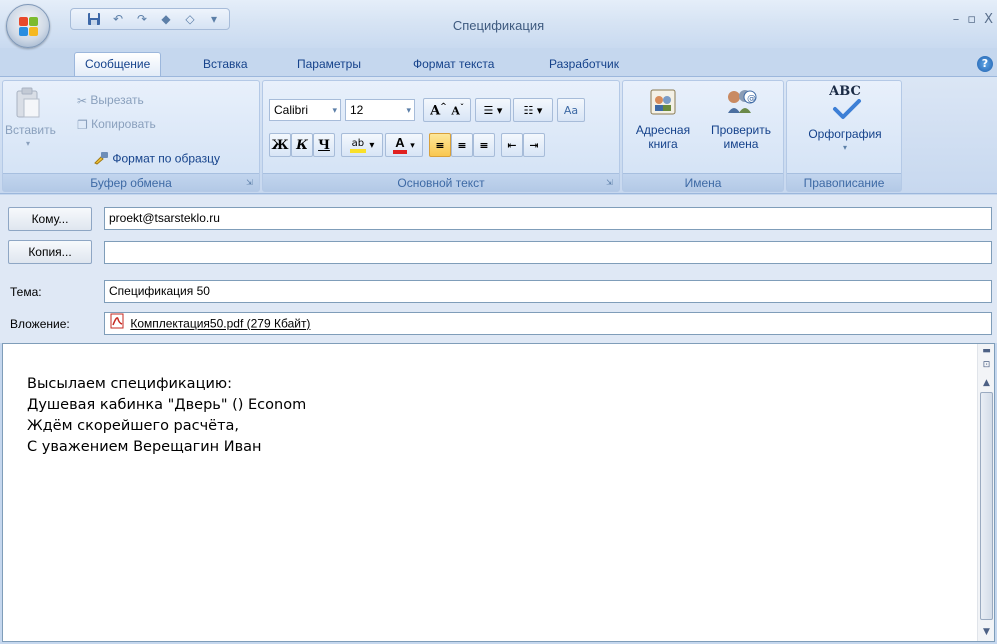  What do you see at coordinates (291, 110) in the screenshot?
I see `font-name-value: Calibri` at bounding box center [291, 110].